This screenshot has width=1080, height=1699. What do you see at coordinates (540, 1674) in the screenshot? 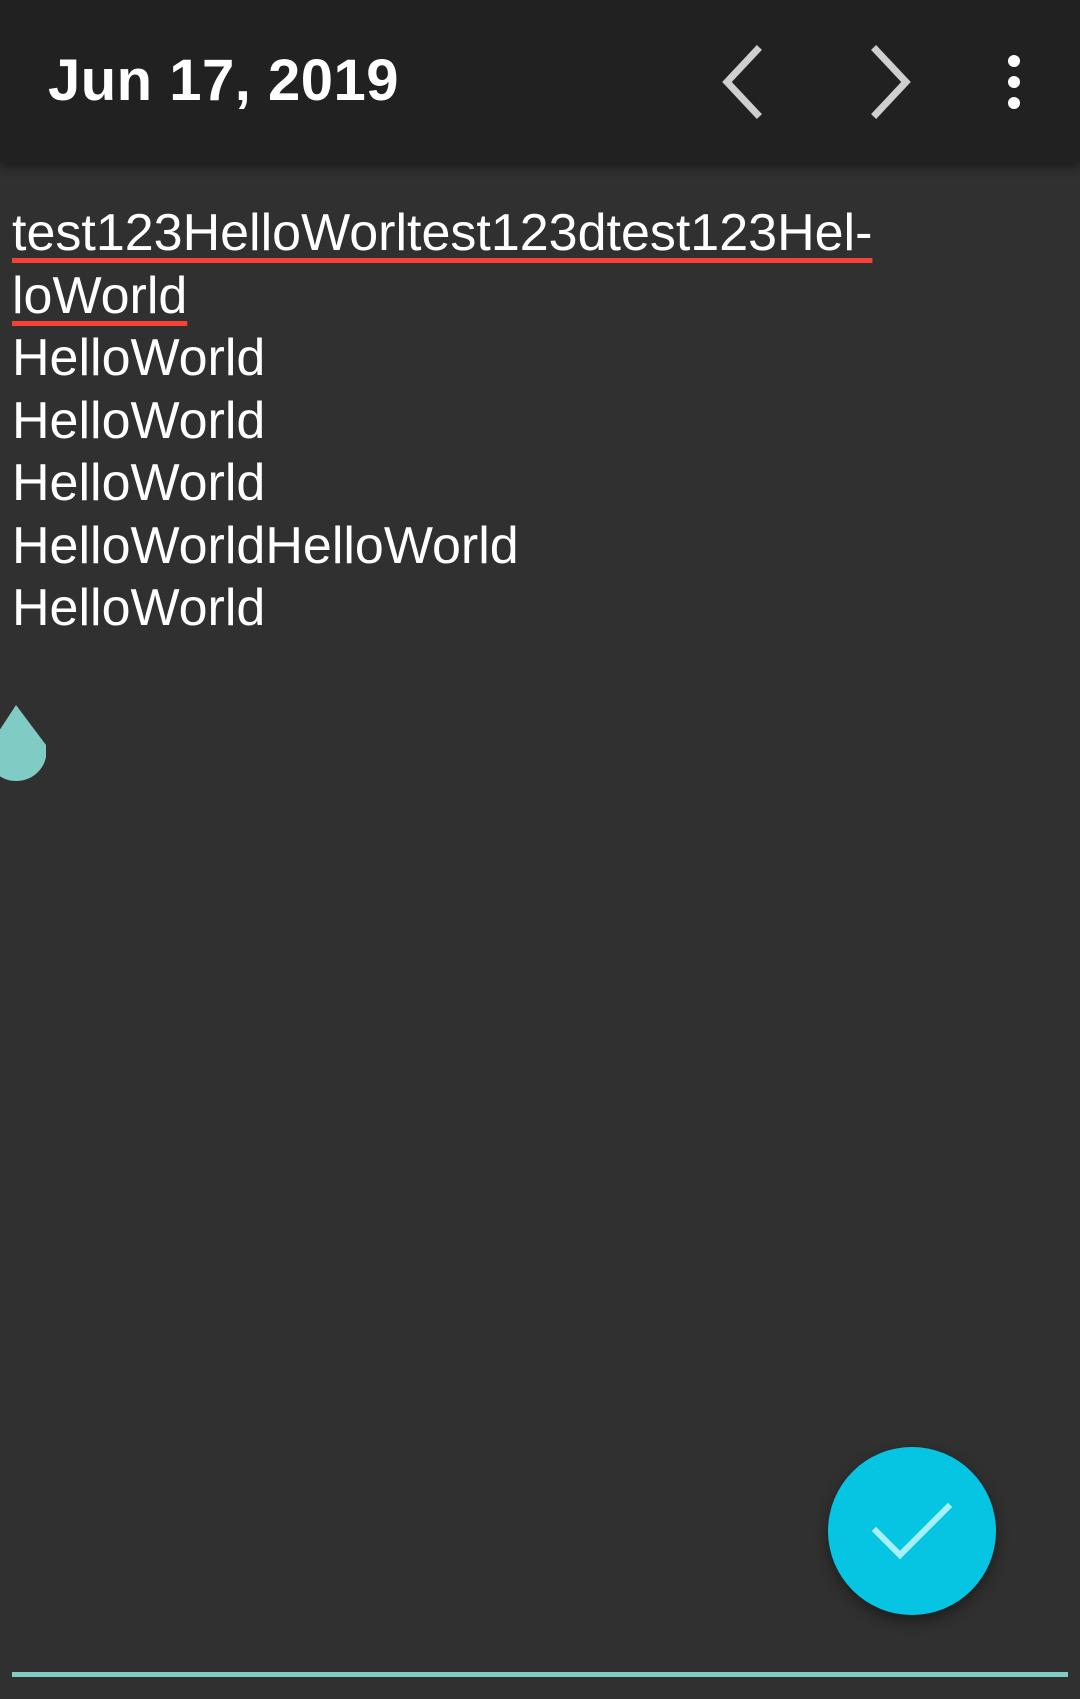
I see `input-underline` at bounding box center [540, 1674].